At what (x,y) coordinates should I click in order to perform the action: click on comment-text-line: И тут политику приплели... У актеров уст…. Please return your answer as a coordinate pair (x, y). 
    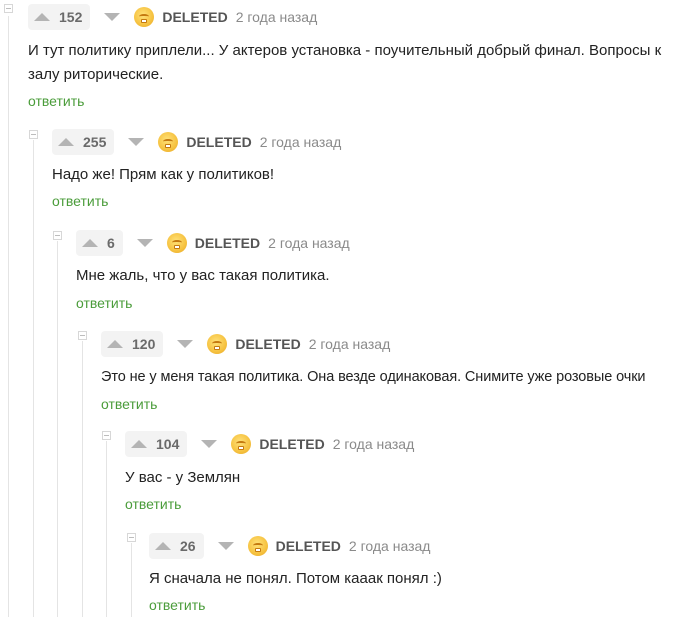
    Looking at the image, I should click on (345, 50).